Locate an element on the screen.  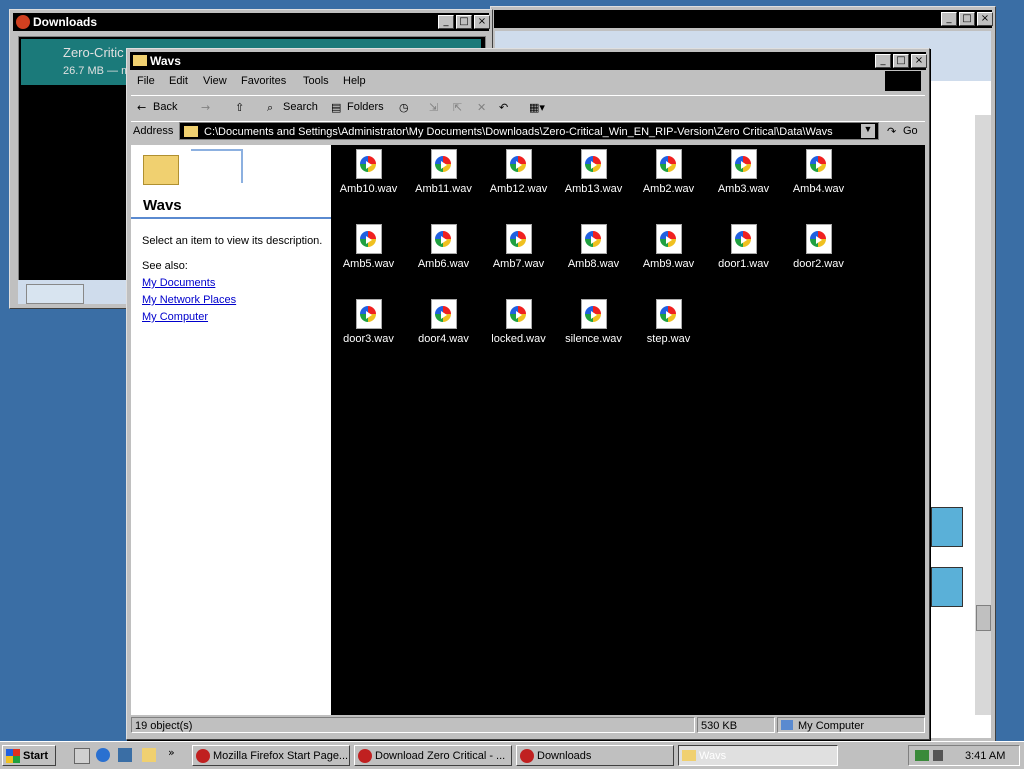
file-item: Amb7.wav is located at coordinates (518, 257).